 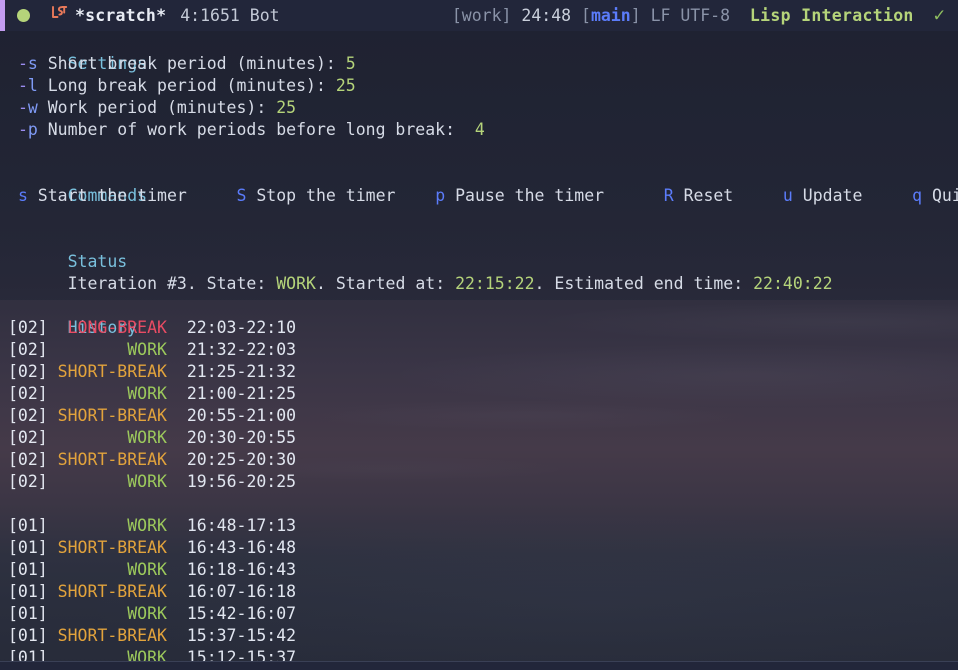 What do you see at coordinates (186, 85) in the screenshot?
I see `setting-label: Long break period (minutes):` at bounding box center [186, 85].